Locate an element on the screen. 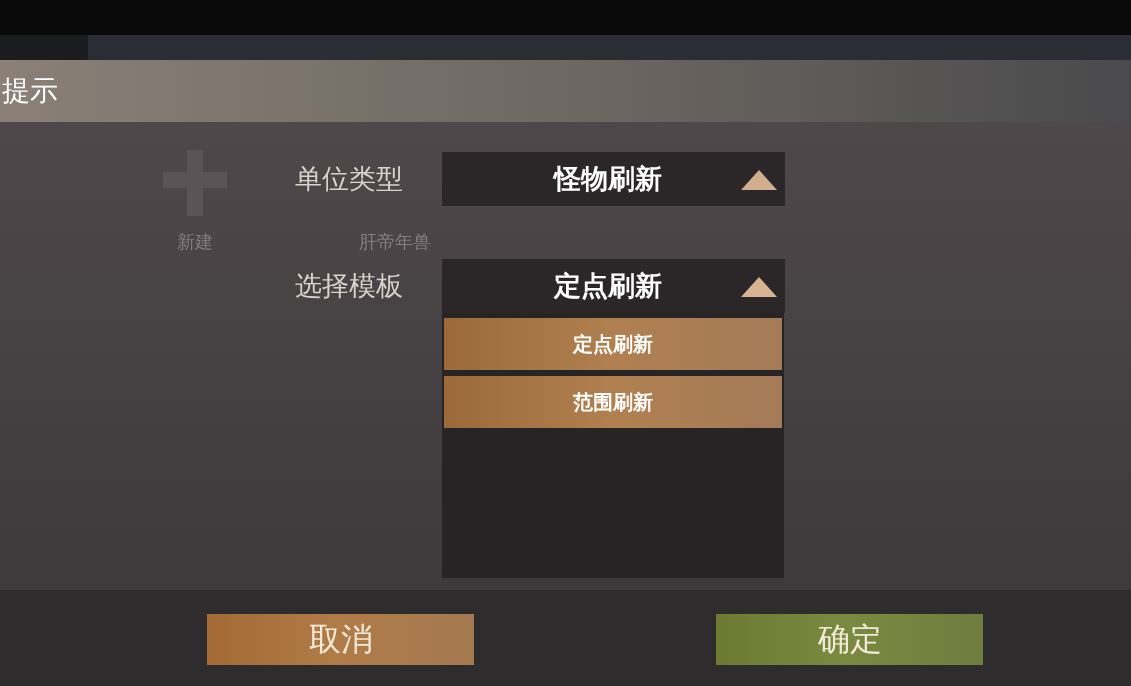 The height and width of the screenshot is (686, 1131). dropdown: 定点刷新 is located at coordinates (613, 286).